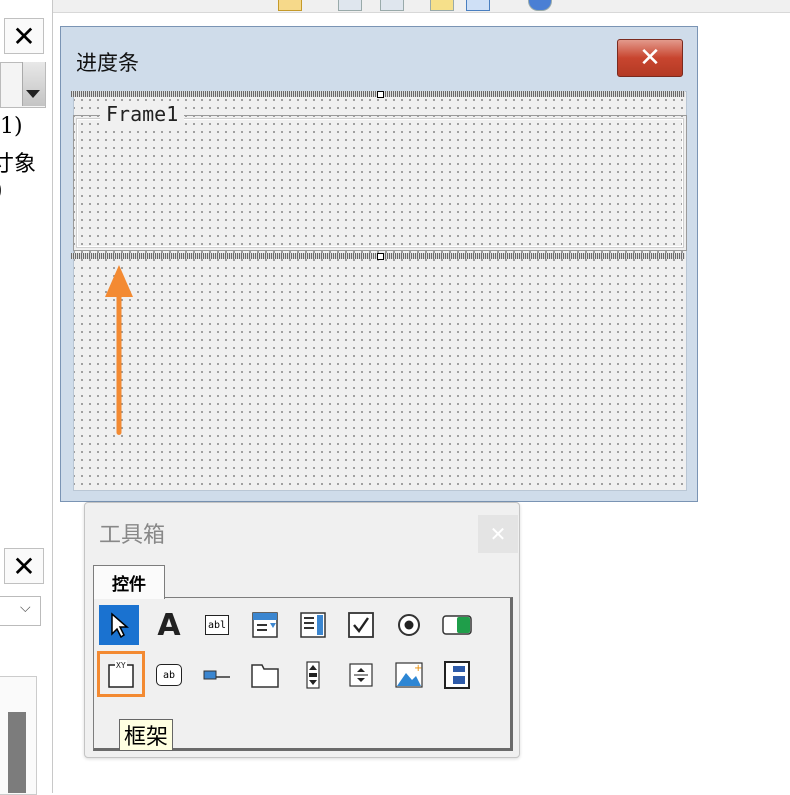 Image resolution: width=790 pixels, height=795 pixels. I want to click on tool-scrollbar, so click(313, 675).